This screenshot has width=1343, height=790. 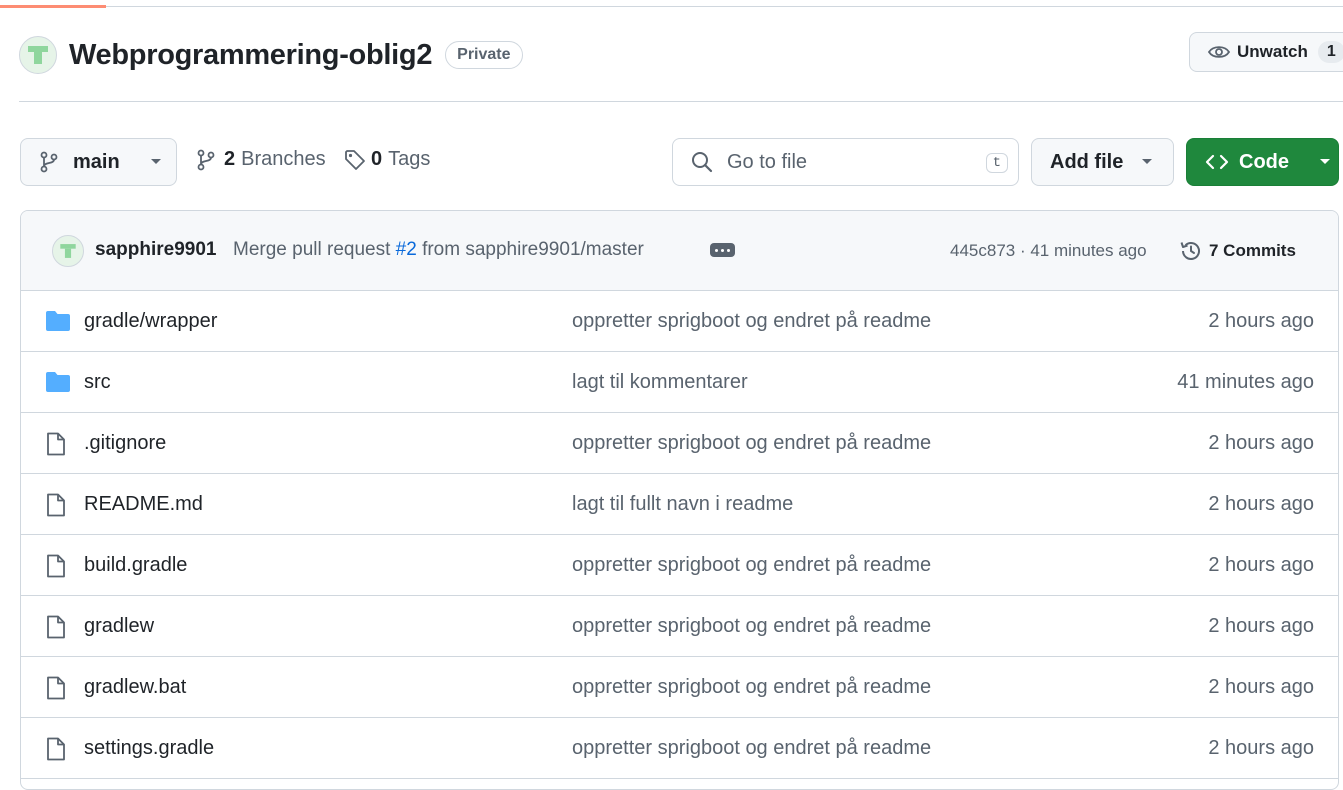 What do you see at coordinates (681, 101) in the screenshot?
I see `header-divider` at bounding box center [681, 101].